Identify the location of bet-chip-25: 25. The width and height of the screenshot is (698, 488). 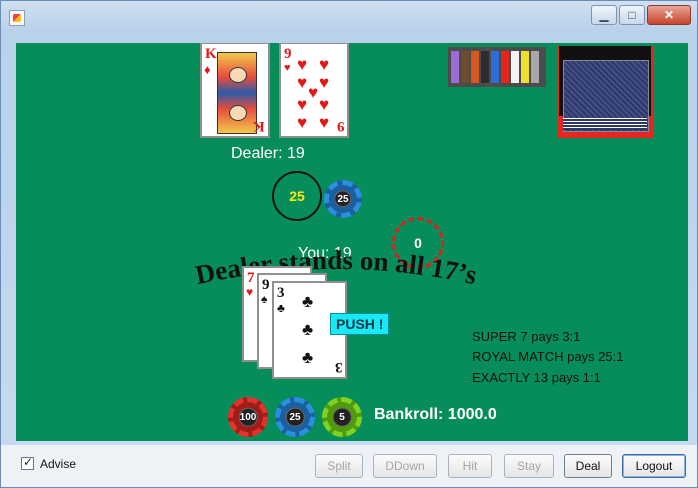
(343, 199).